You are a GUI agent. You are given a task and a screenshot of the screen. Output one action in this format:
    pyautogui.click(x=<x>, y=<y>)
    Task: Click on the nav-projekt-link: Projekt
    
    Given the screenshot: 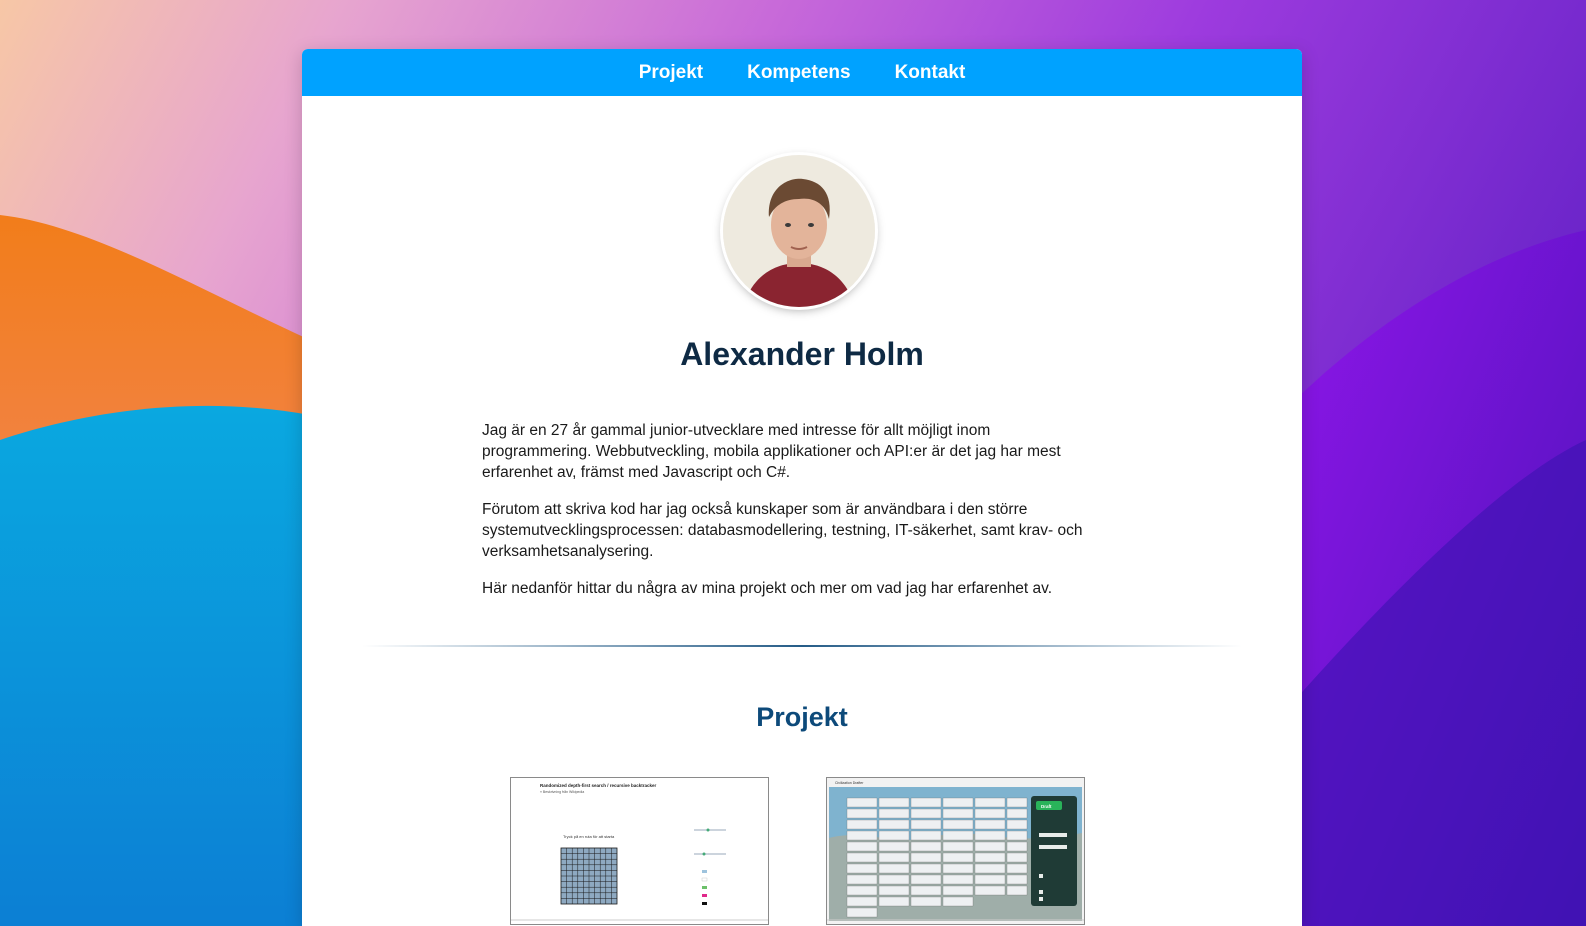 What is the action you would take?
    pyautogui.click(x=671, y=73)
    